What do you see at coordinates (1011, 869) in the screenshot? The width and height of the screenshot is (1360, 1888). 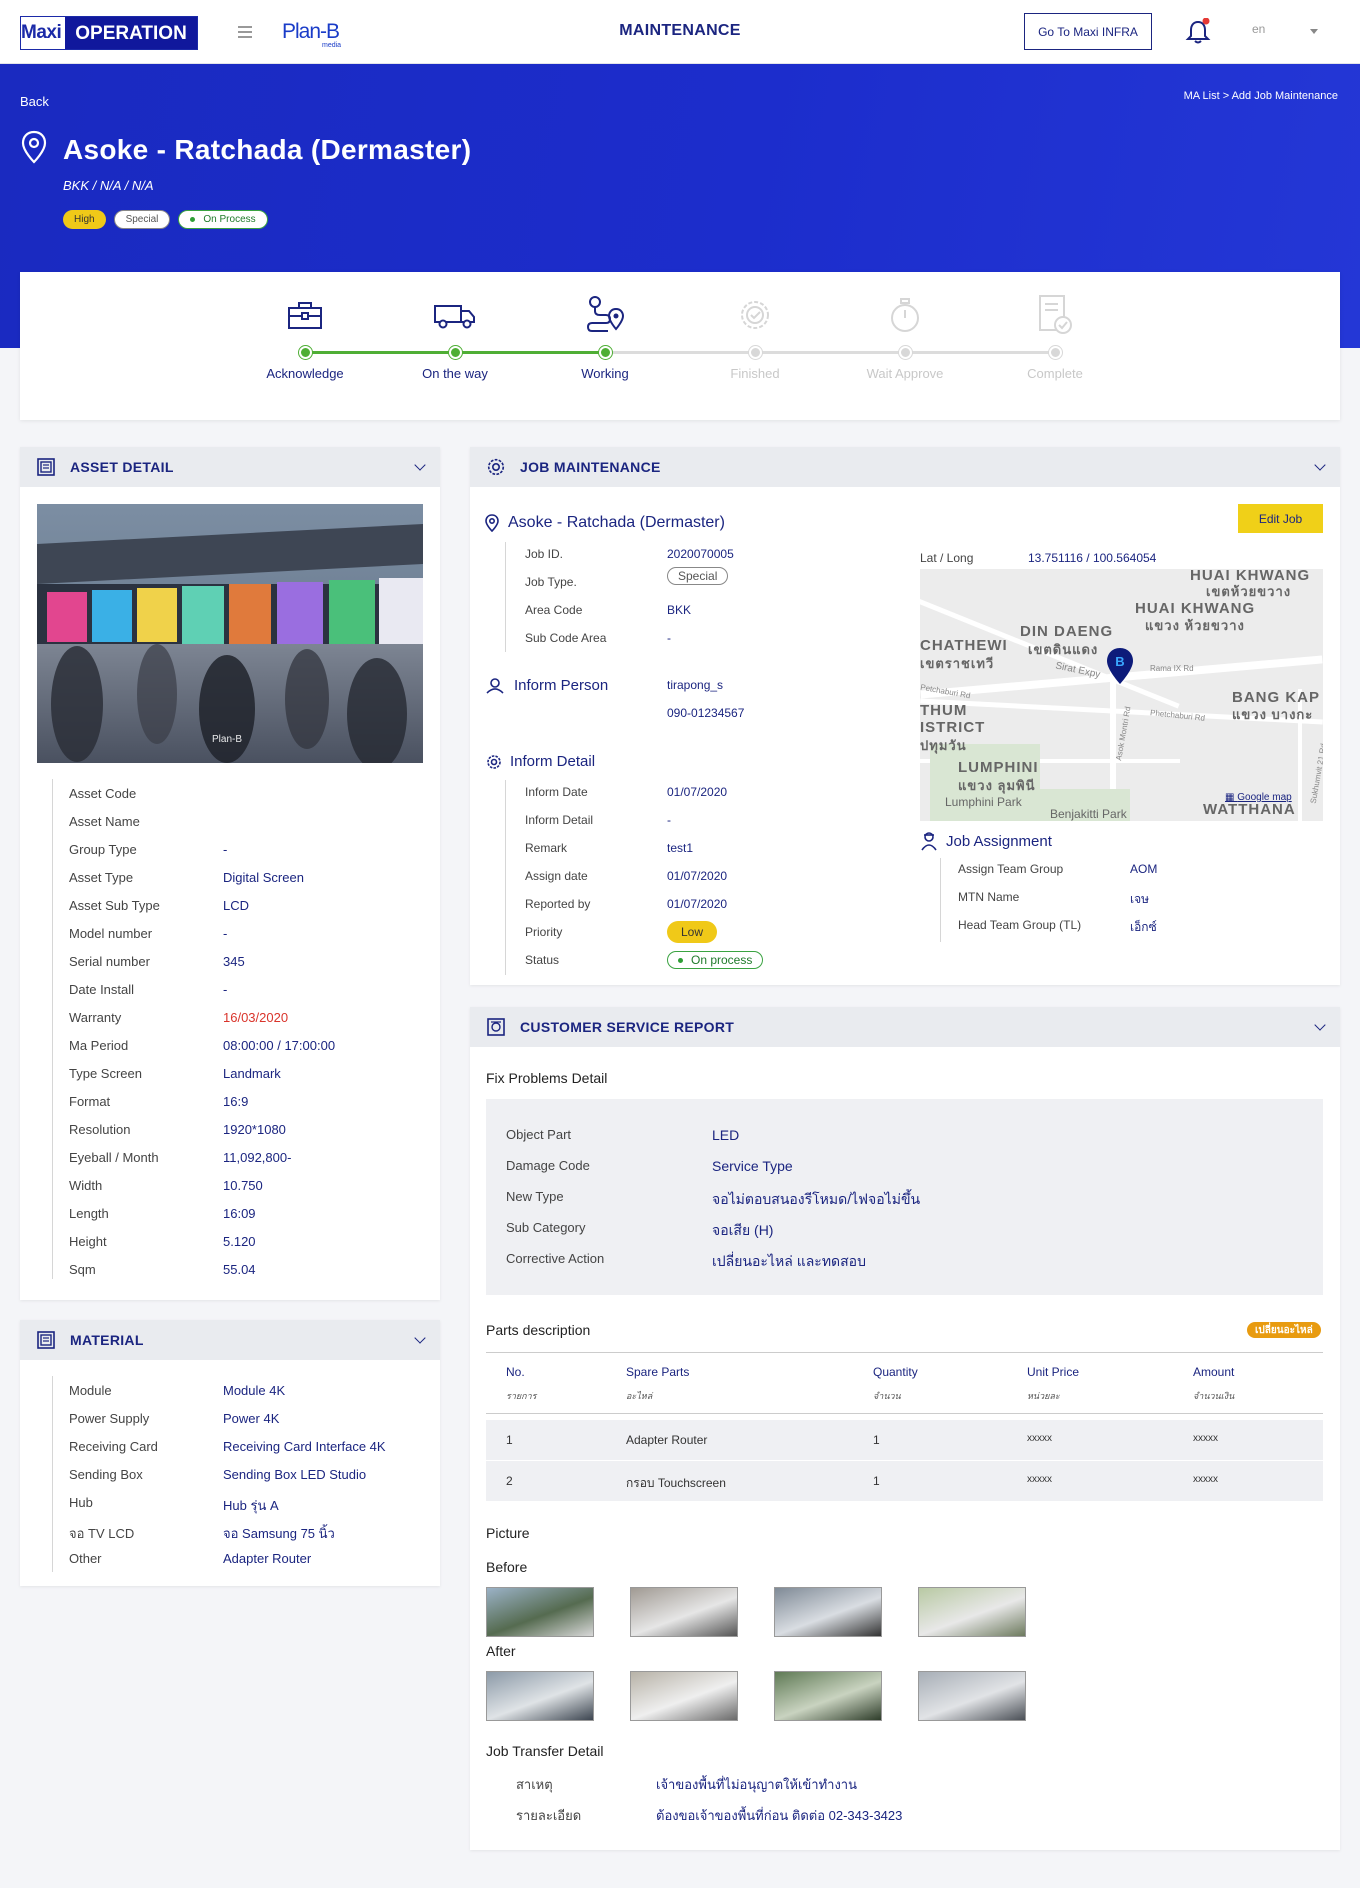 I see `field-label: Assign Team Group` at bounding box center [1011, 869].